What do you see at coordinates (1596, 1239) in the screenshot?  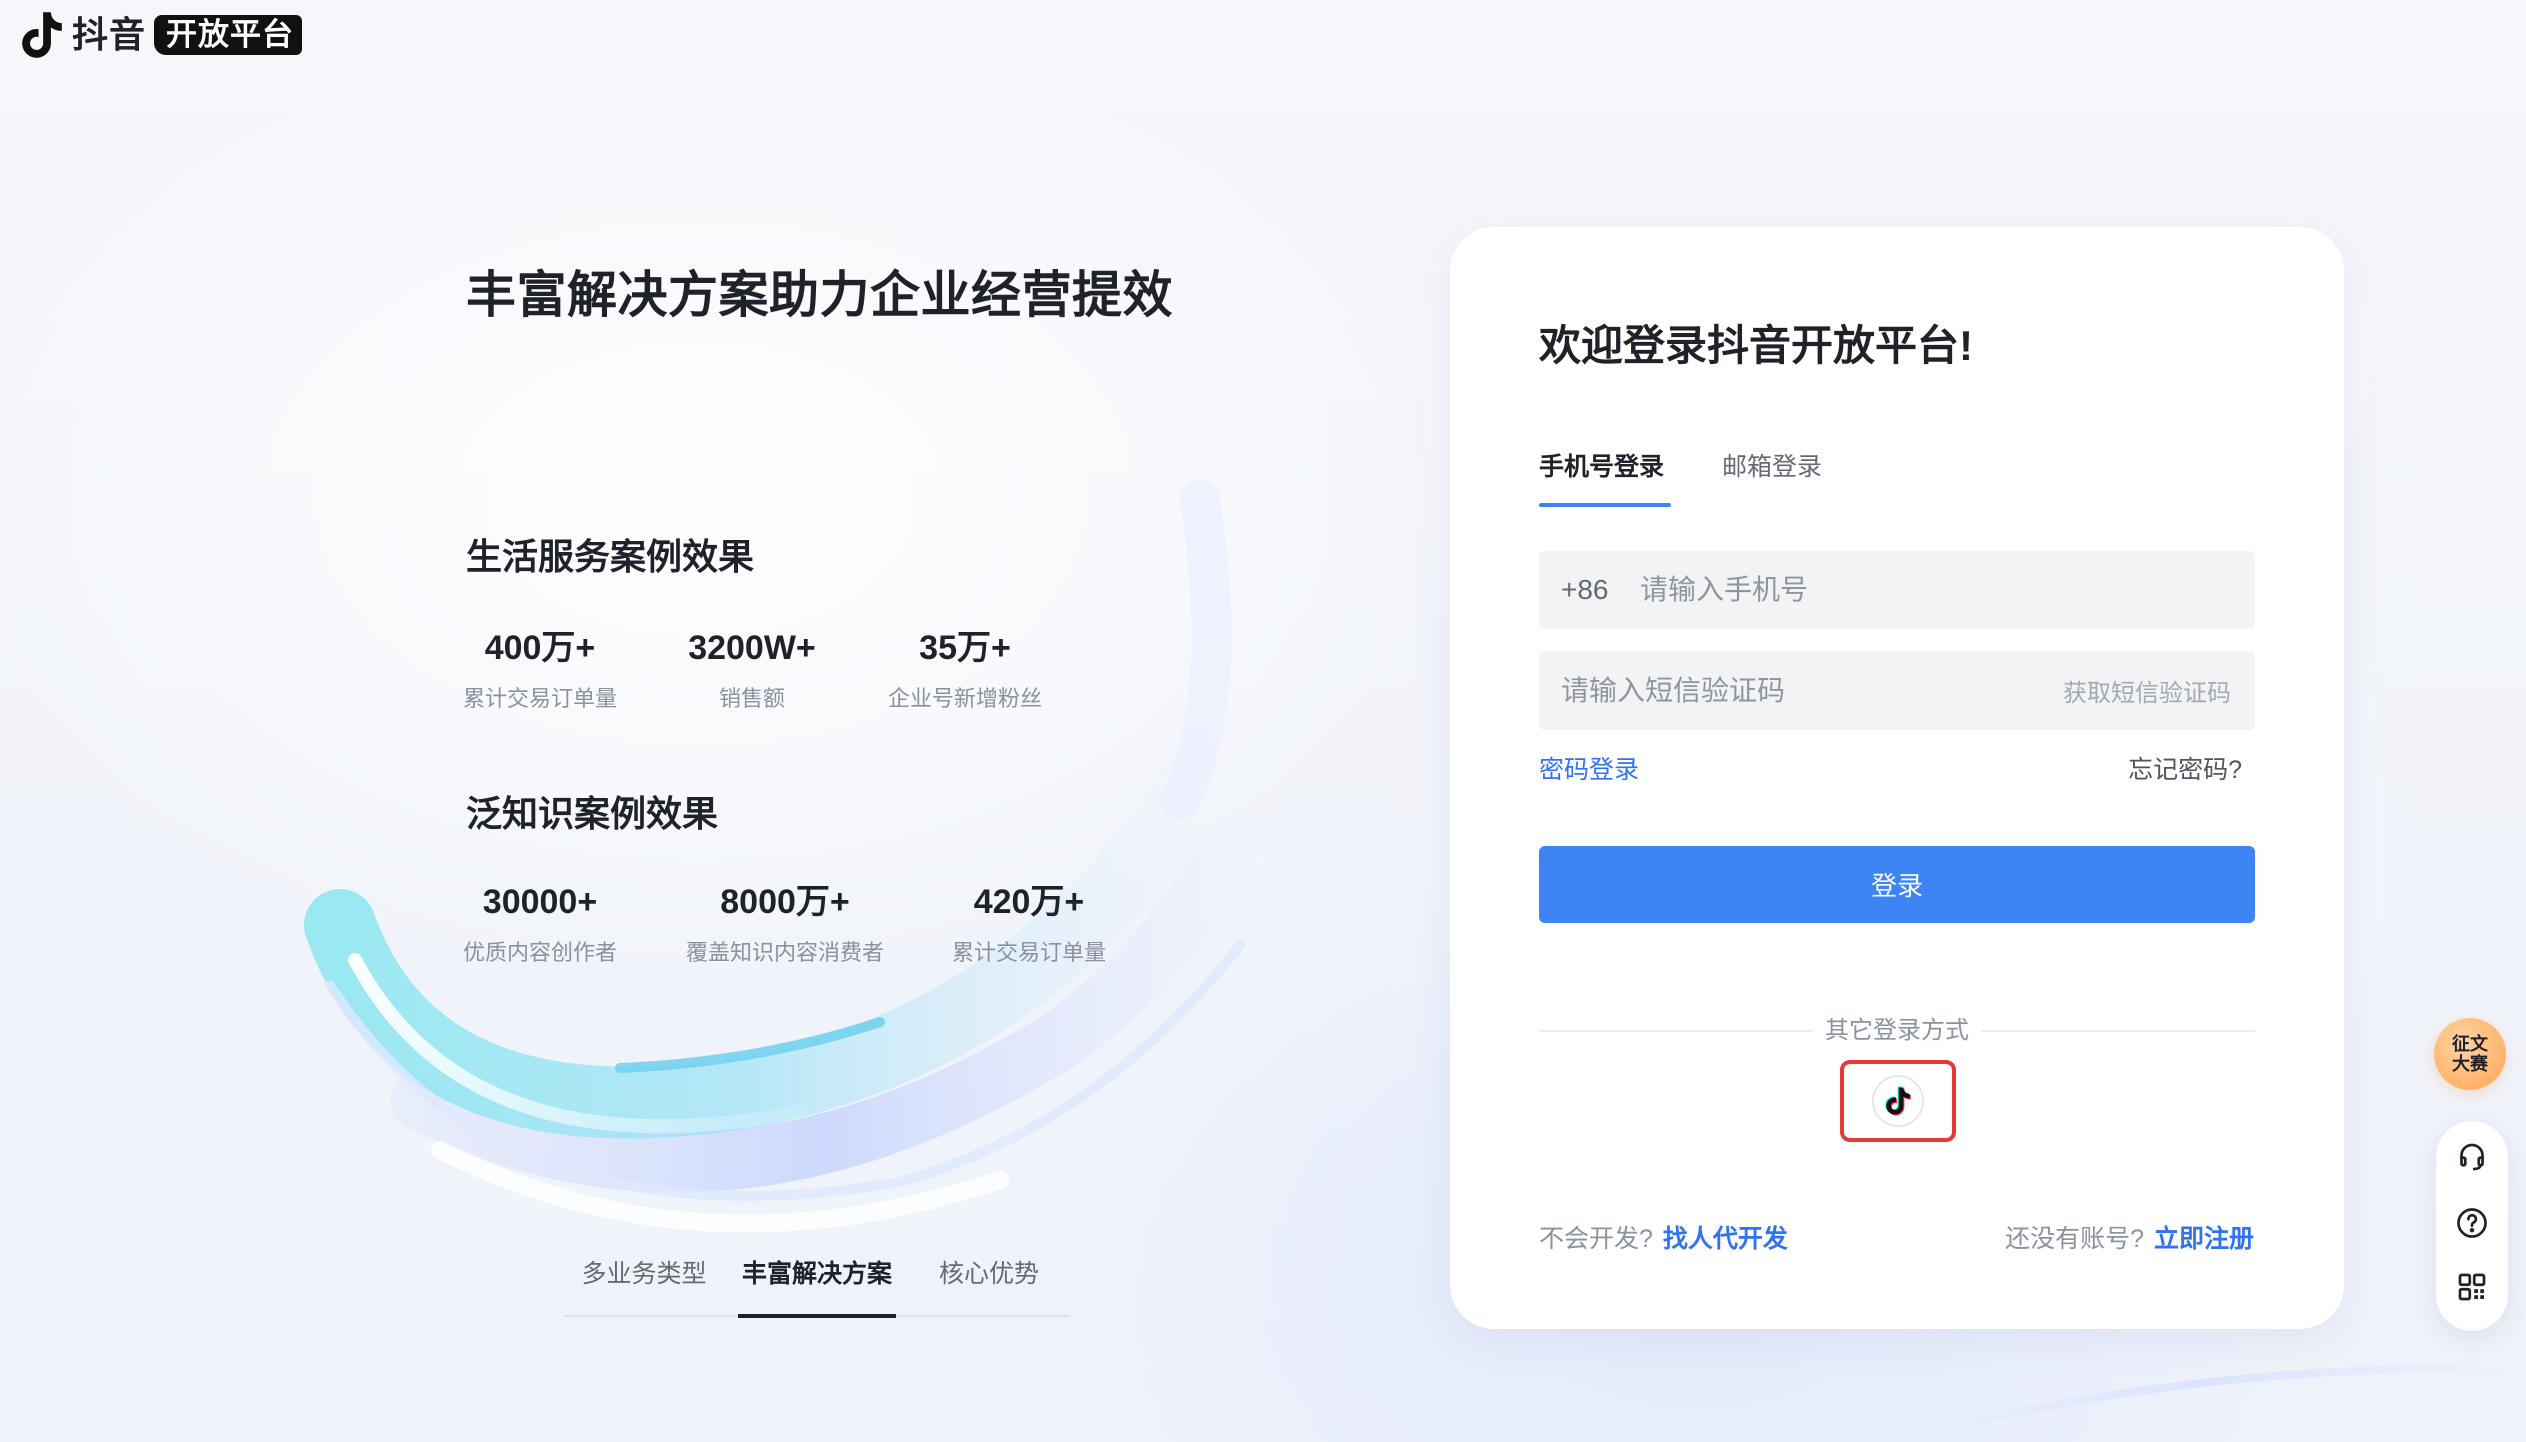 I see `dev-prompt: 不会开发?` at bounding box center [1596, 1239].